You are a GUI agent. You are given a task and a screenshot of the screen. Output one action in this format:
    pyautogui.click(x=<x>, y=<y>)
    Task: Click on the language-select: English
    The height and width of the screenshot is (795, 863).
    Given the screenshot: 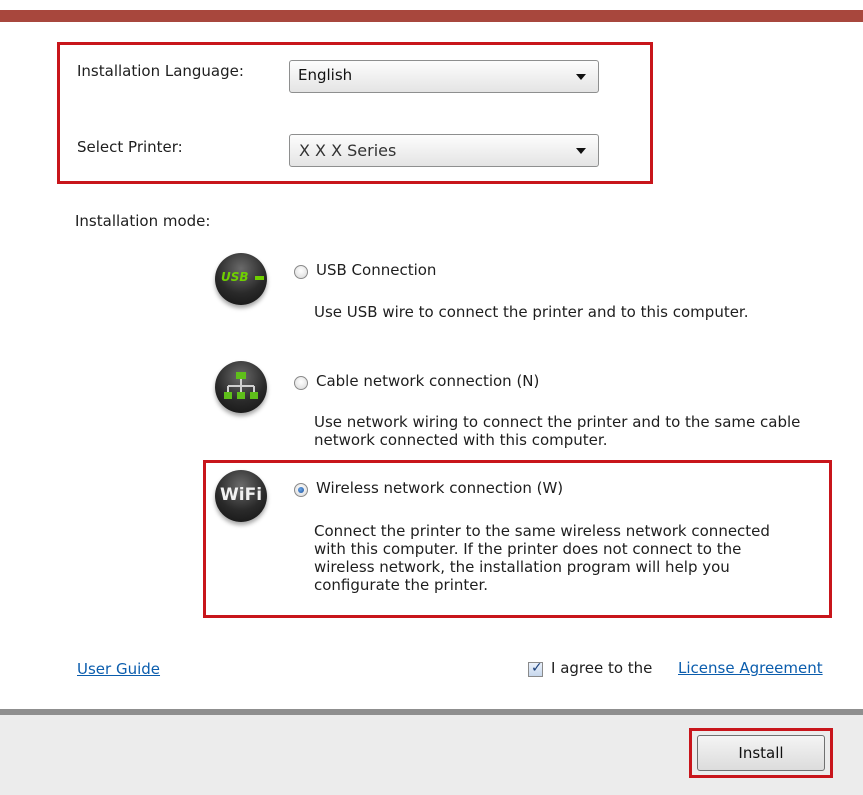 What is the action you would take?
    pyautogui.click(x=444, y=76)
    